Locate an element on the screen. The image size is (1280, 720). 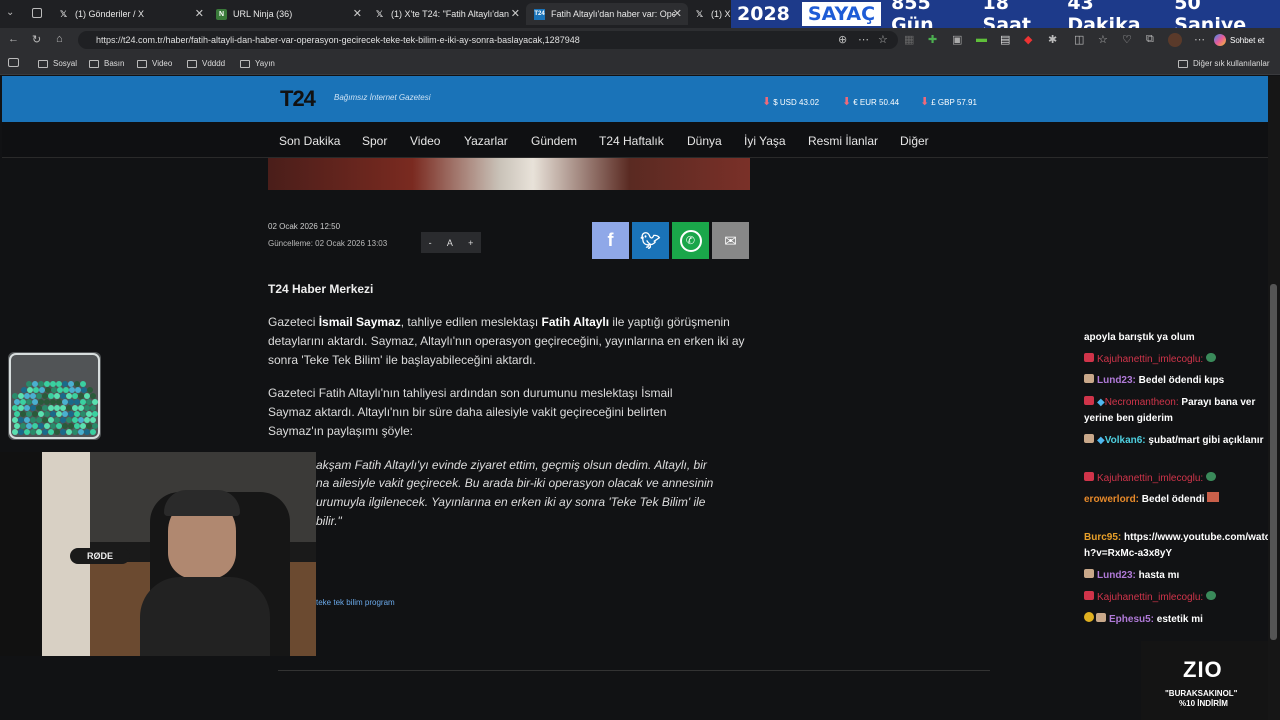
text-run: , tahliye edilen meslektaşı is located at coordinates (471, 322).